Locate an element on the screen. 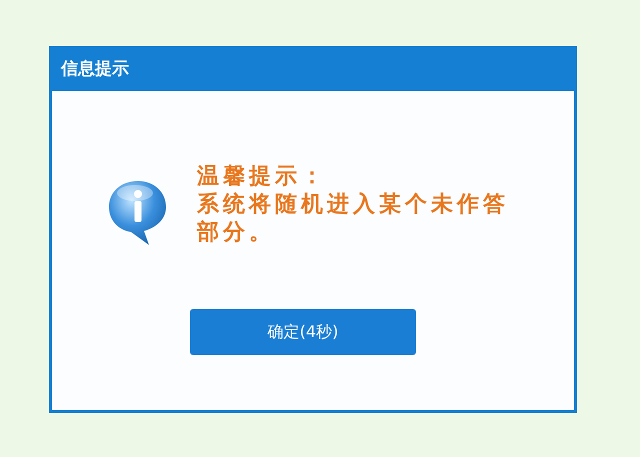  message-text: 系统将随机进入某个未作答部分。 is located at coordinates (353, 219).